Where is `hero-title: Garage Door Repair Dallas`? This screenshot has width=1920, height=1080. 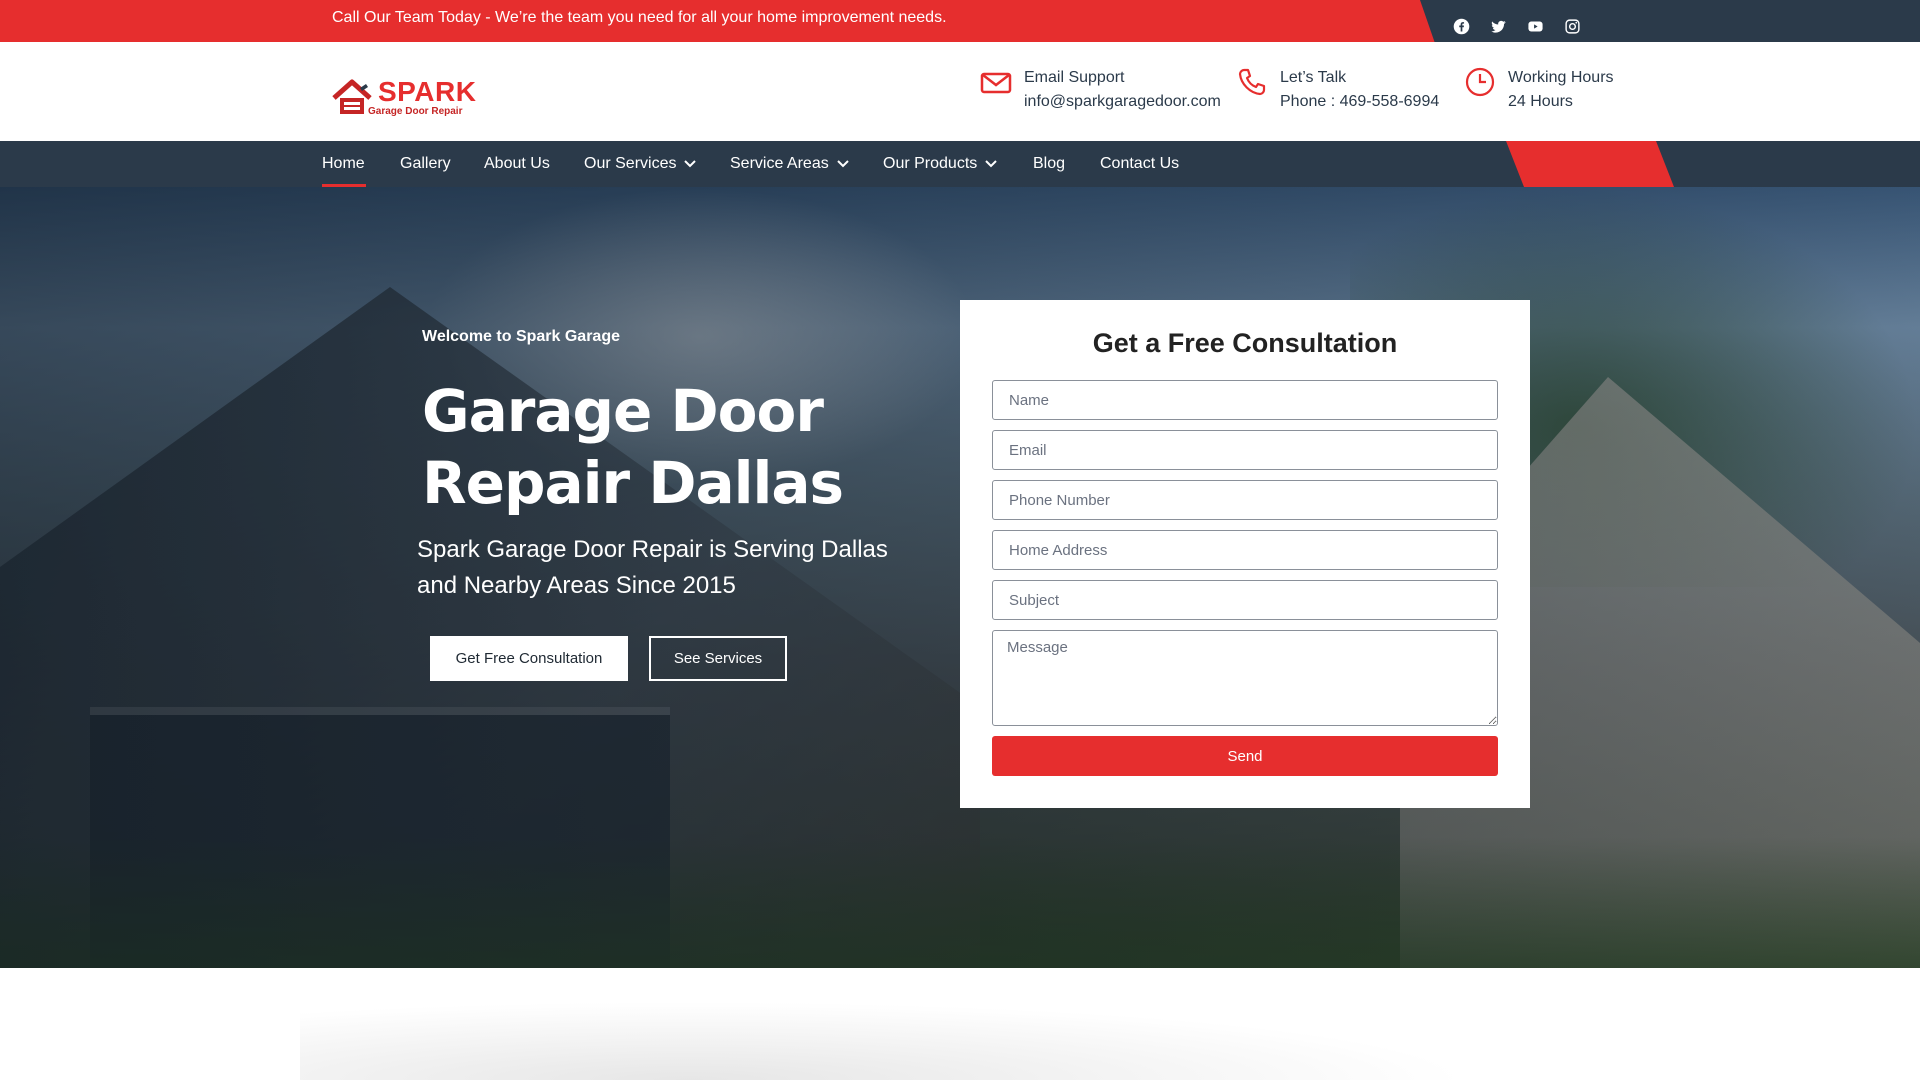 hero-title: Garage Door Repair Dallas is located at coordinates (633, 447).